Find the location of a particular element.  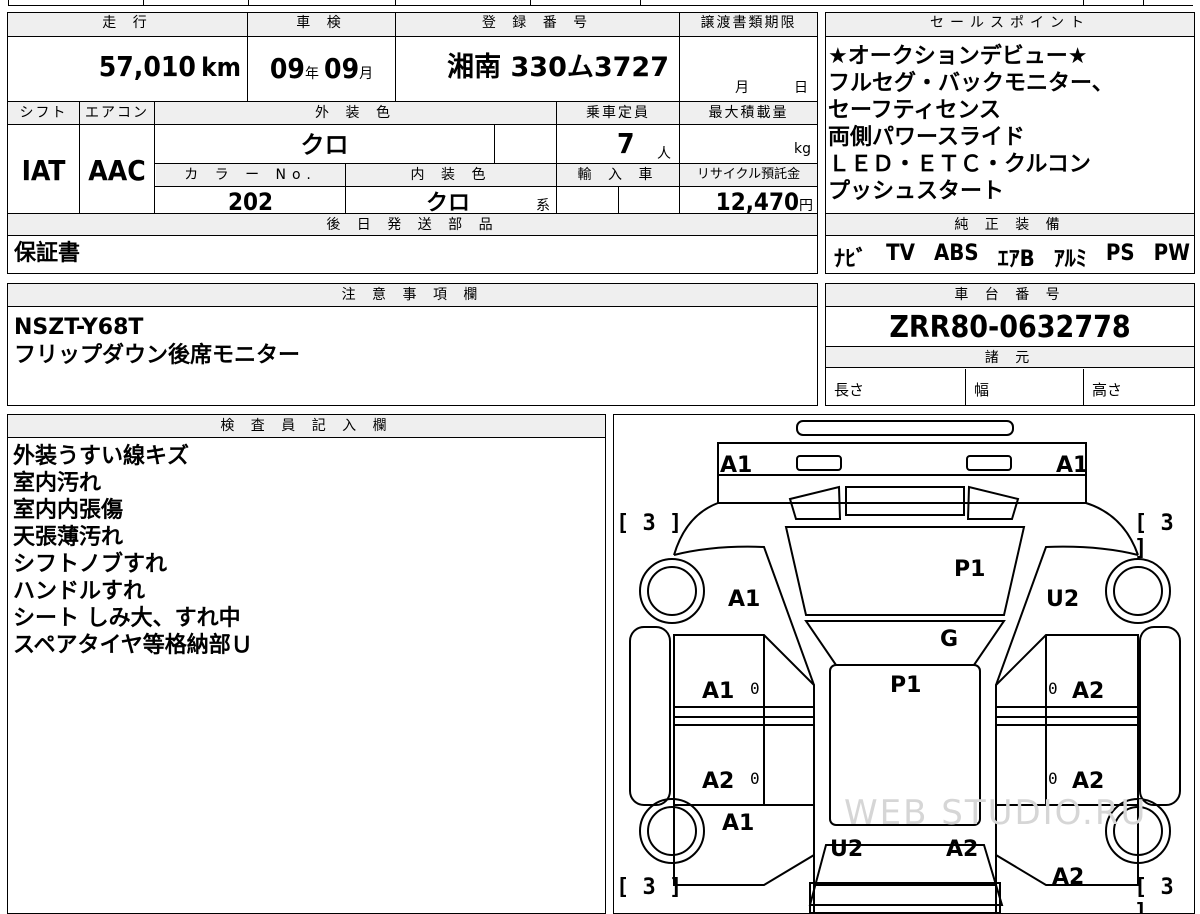

equipment-item: TV is located at coordinates (900, 253).